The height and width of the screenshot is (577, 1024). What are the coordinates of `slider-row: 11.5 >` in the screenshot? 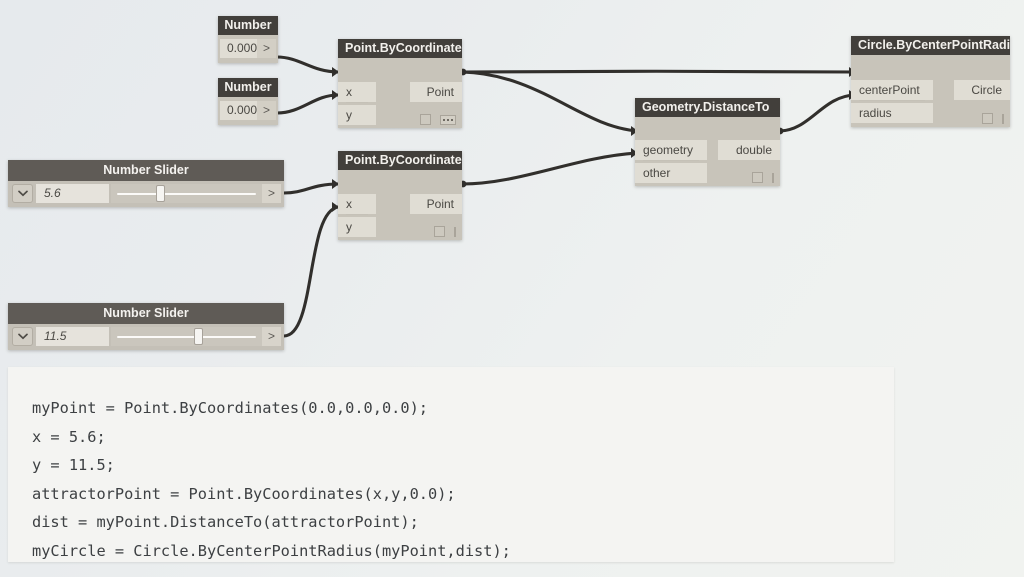 It's located at (146, 337).